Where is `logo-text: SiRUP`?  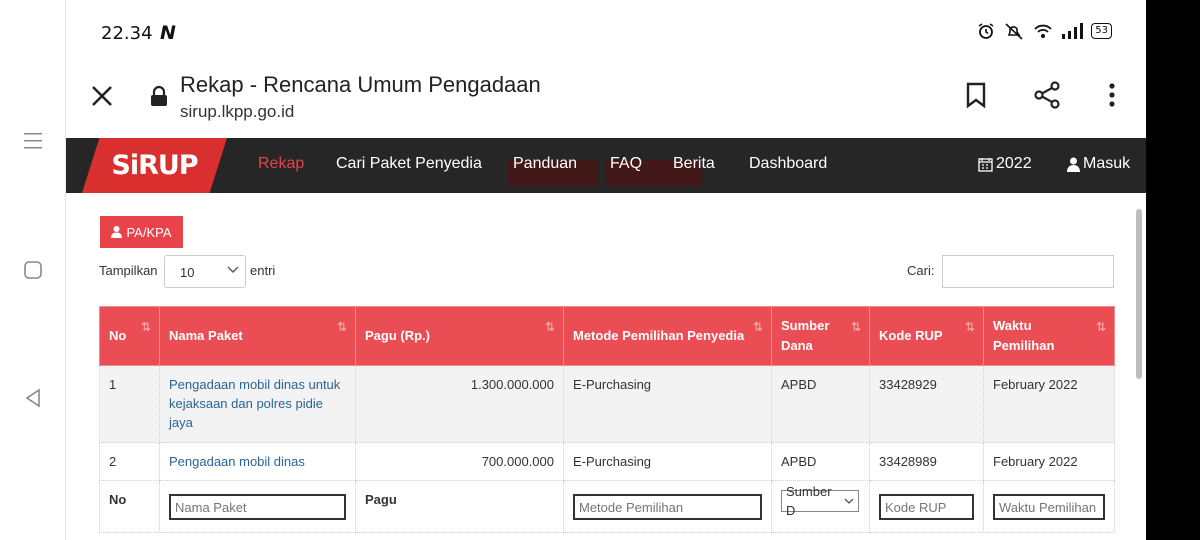 logo-text: SiRUP is located at coordinates (154, 165).